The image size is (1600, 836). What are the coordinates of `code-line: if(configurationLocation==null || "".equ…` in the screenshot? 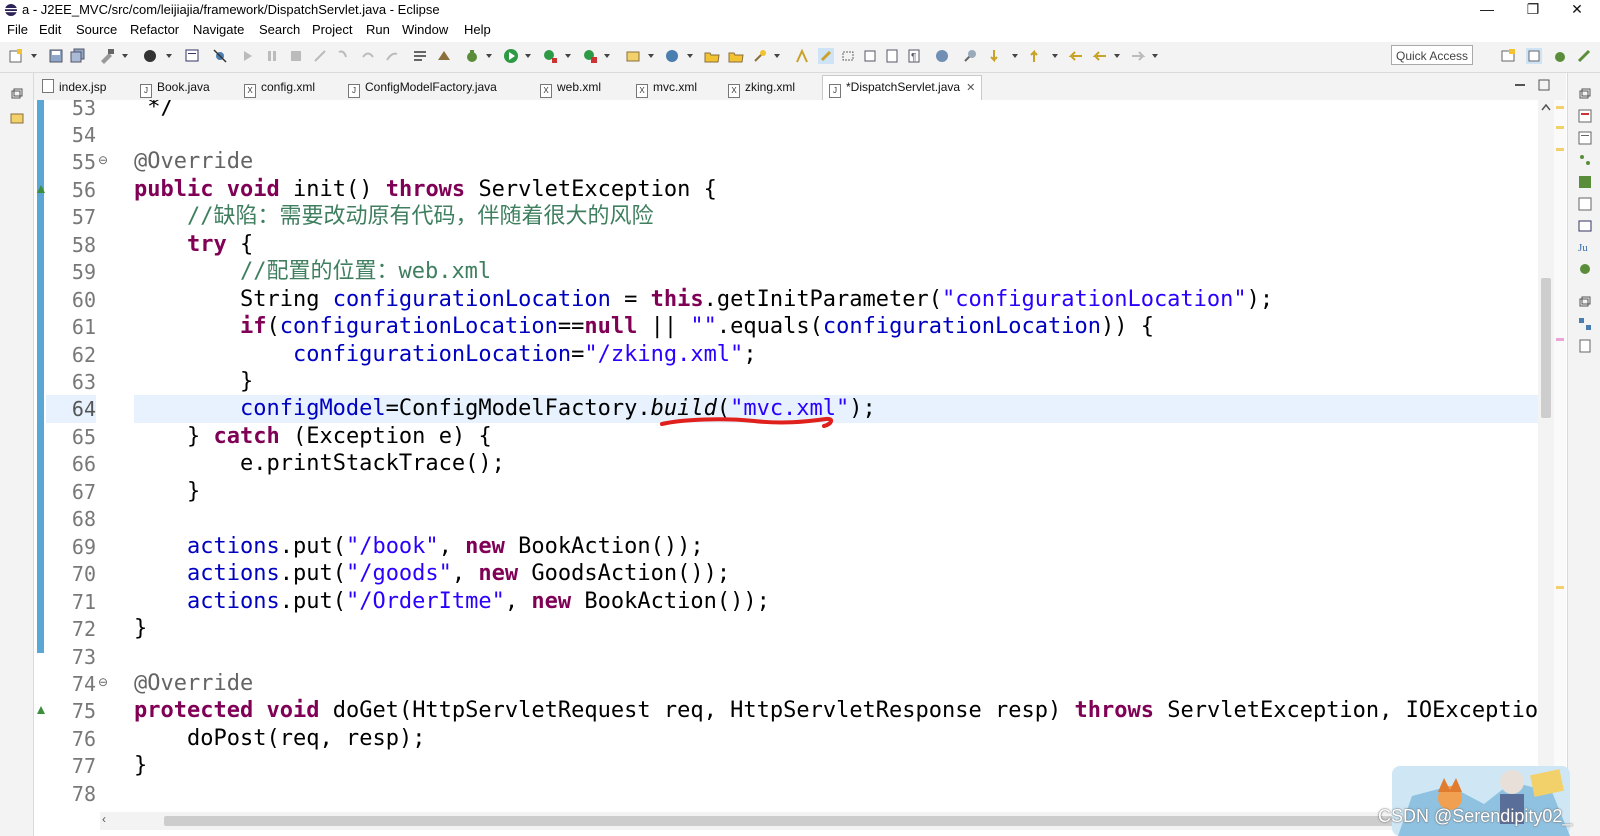 It's located at (844, 327).